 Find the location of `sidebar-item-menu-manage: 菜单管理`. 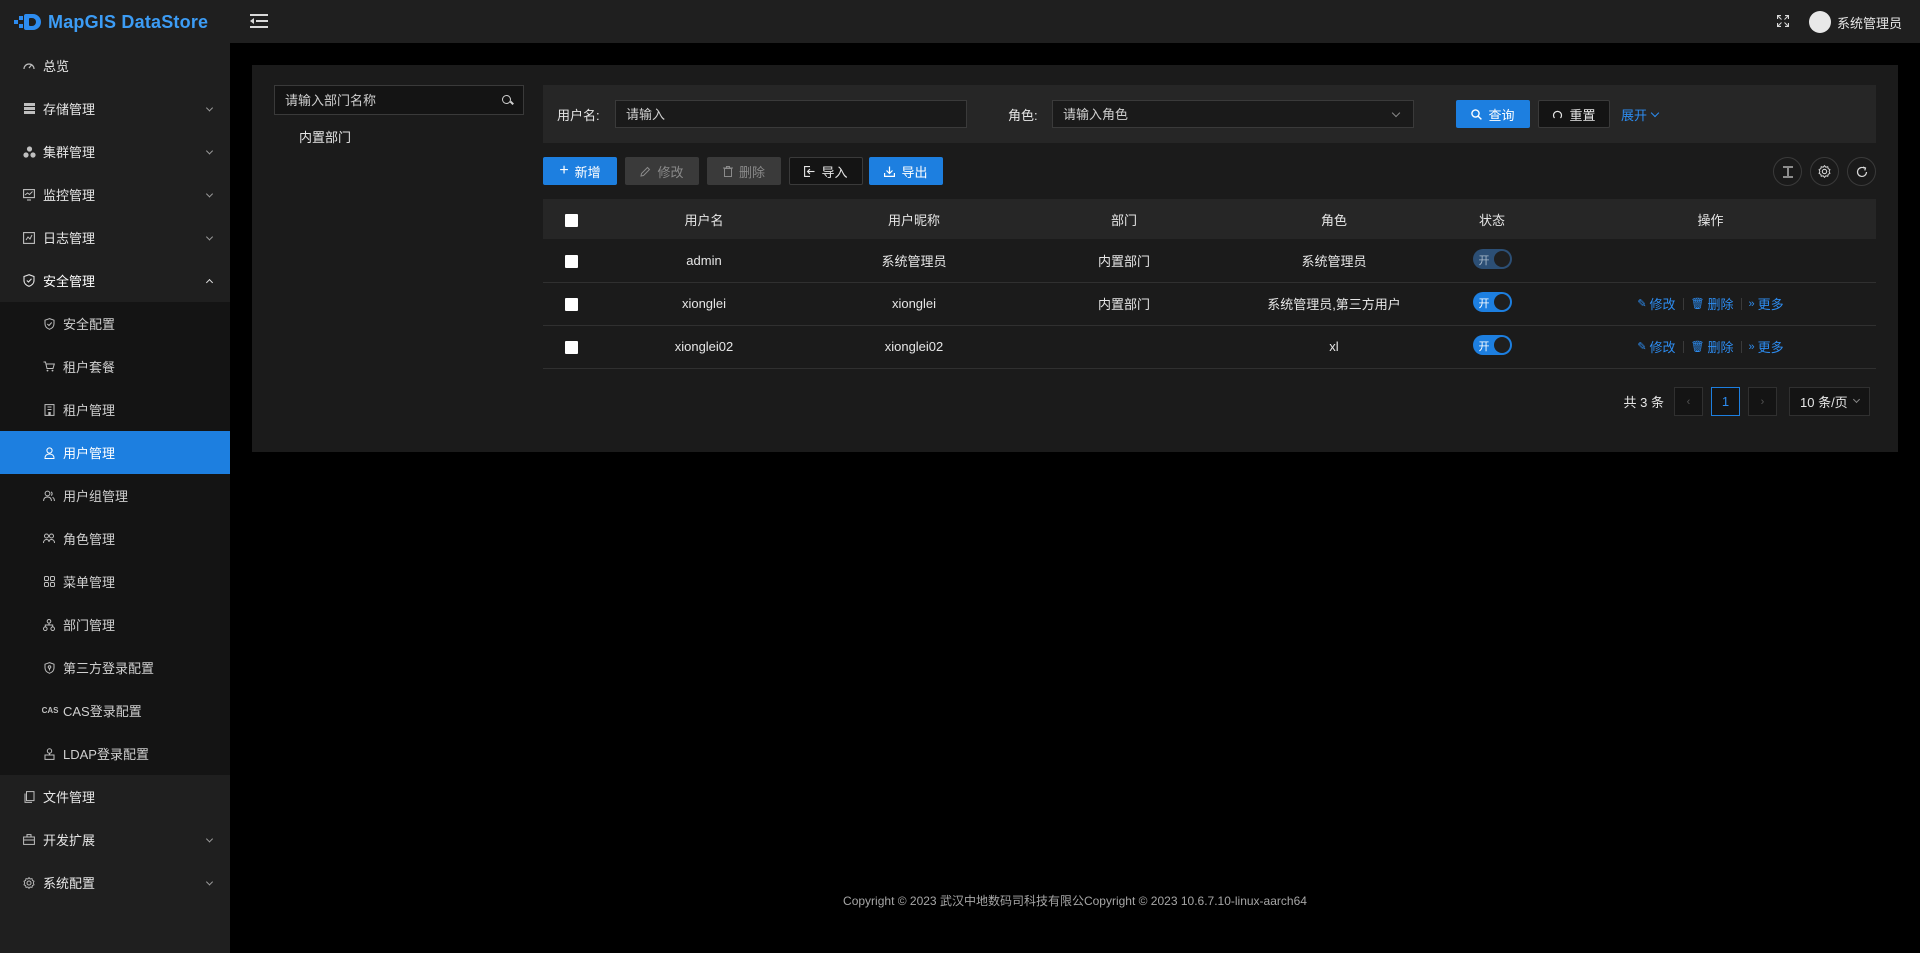

sidebar-item-menu-manage: 菜单管理 is located at coordinates (115, 581).